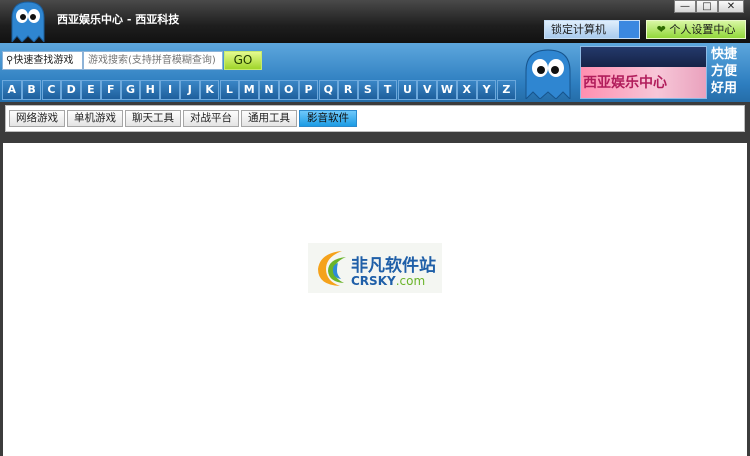 The image size is (750, 456). Describe the element at coordinates (447, 90) in the screenshot. I see `letter-button-w: W` at that location.